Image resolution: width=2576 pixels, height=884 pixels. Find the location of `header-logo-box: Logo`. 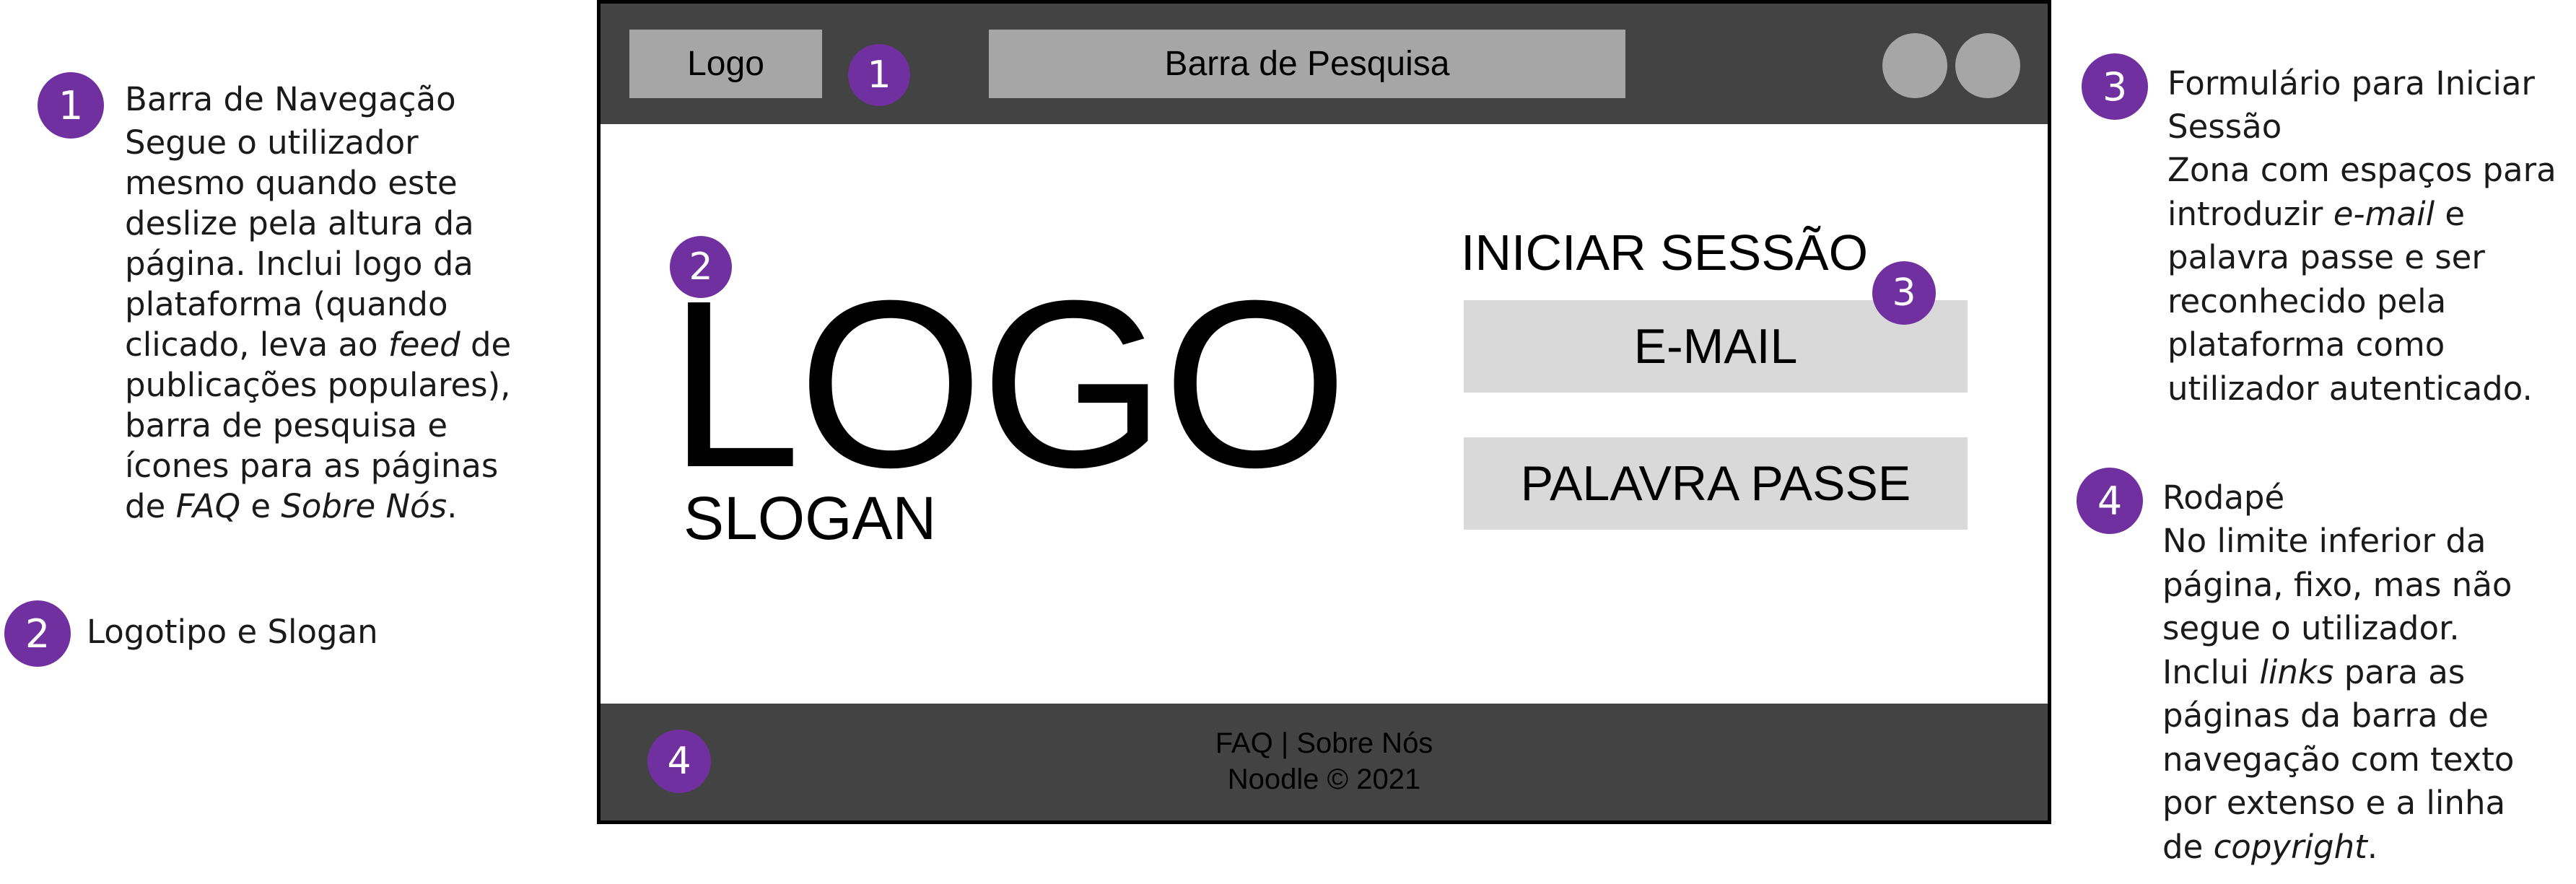

header-logo-box: Logo is located at coordinates (725, 64).